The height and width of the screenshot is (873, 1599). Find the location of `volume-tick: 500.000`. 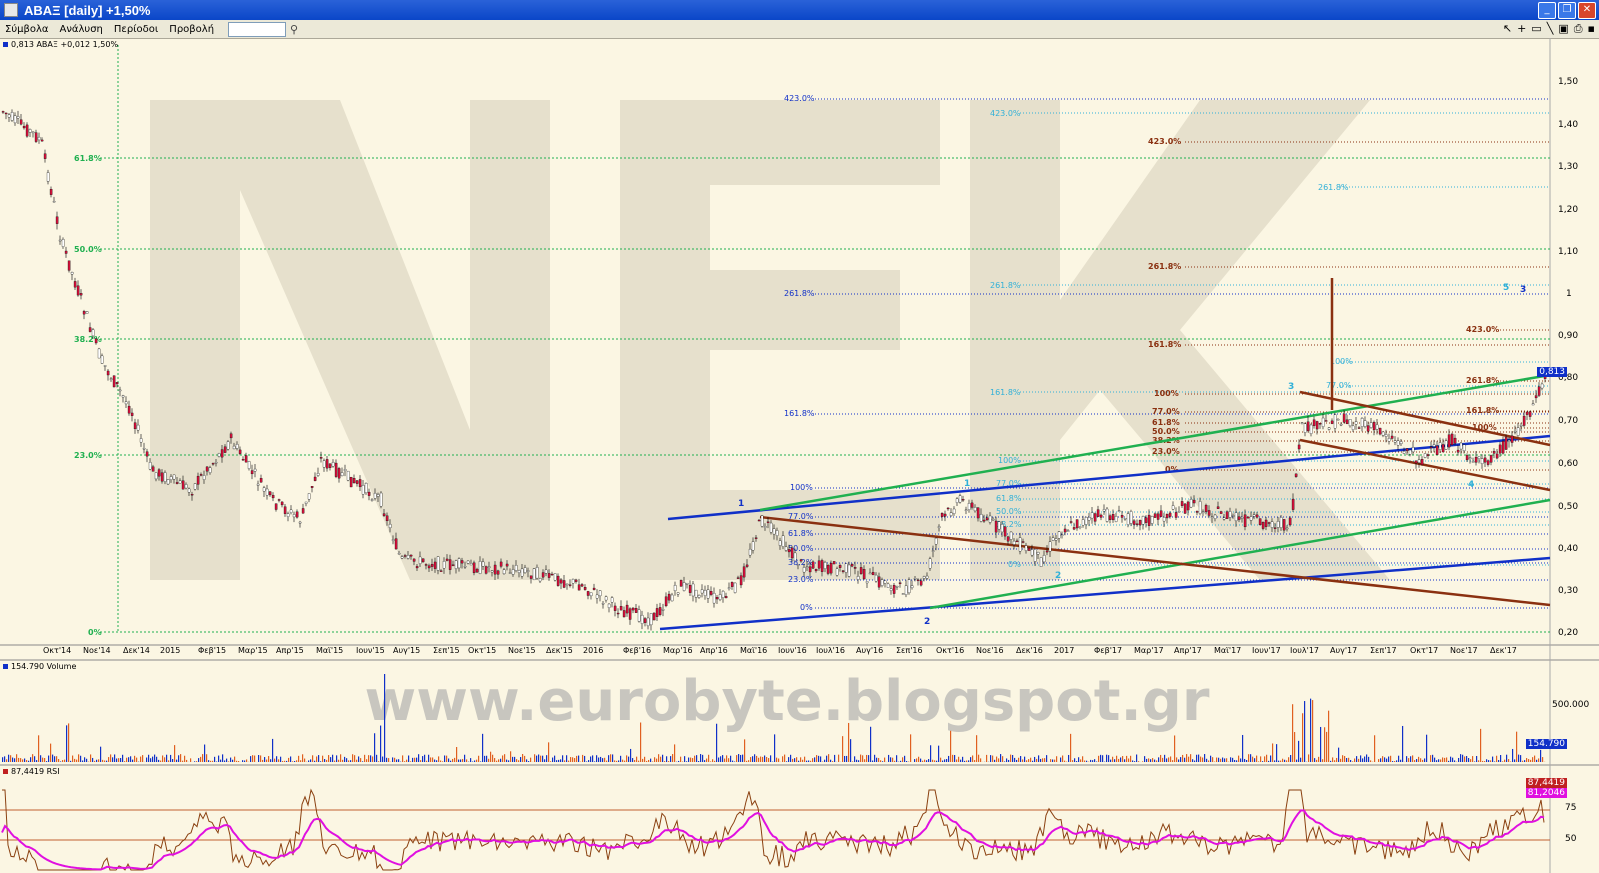

volume-tick: 500.000 is located at coordinates (1571, 705).